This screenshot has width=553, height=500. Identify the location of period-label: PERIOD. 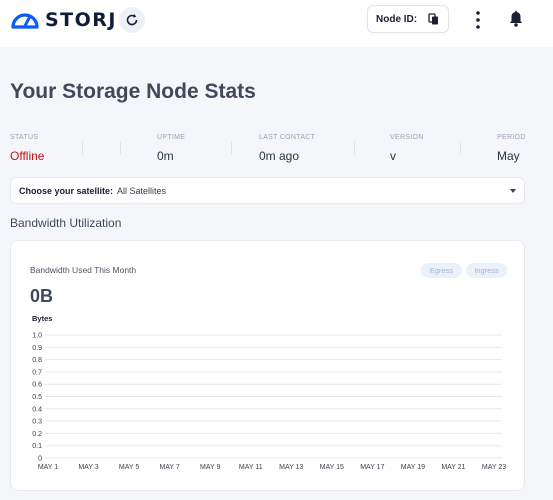
(511, 137).